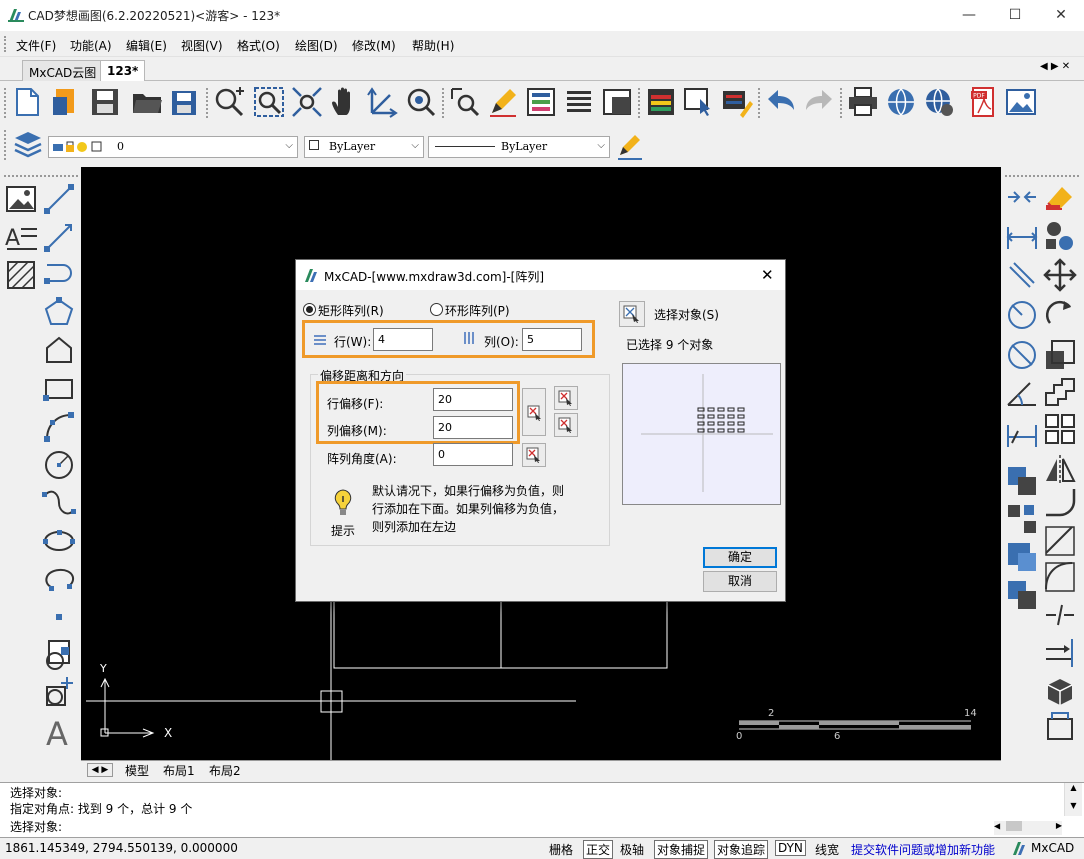  What do you see at coordinates (767, 275) in the screenshot?
I see `dialog-close-button: ✕` at bounding box center [767, 275].